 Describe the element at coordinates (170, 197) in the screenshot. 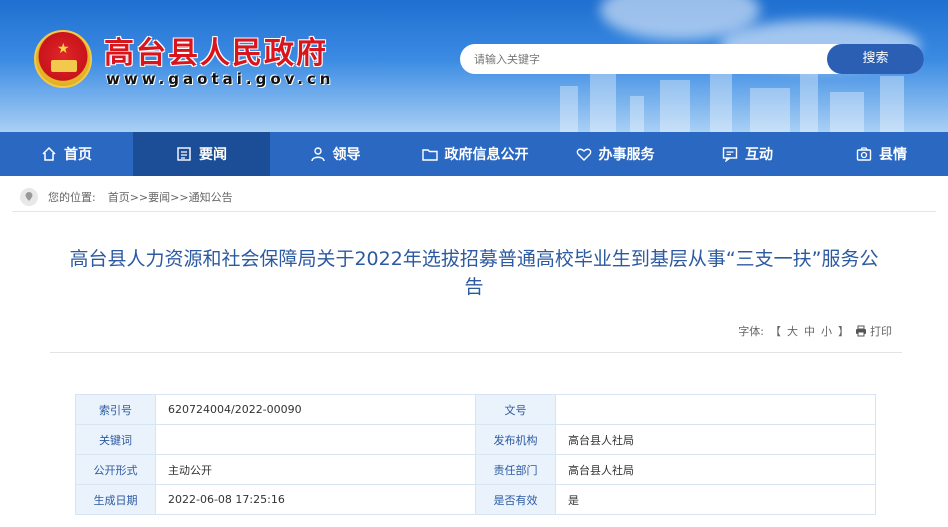

I see `breadcrumb-path: 首页>>要闻>>通知公告` at that location.